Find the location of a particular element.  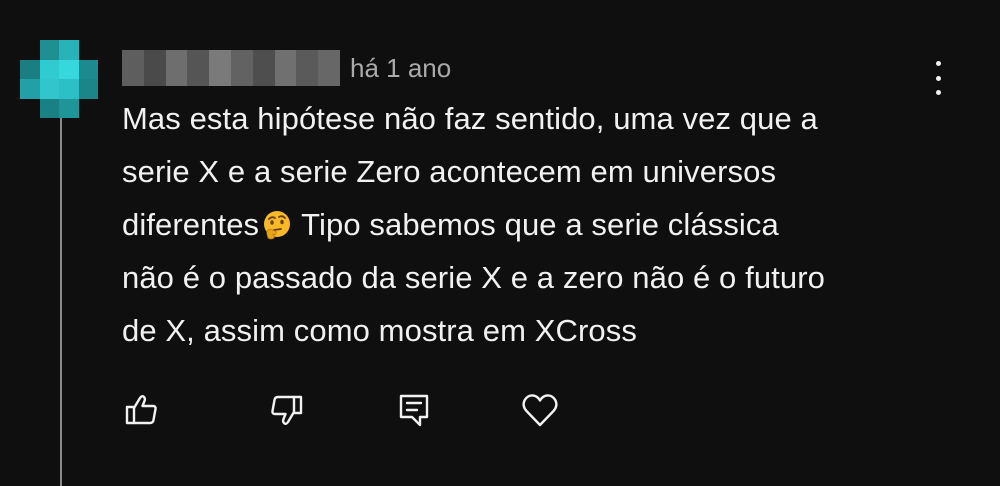

avatar is located at coordinates (59, 79).